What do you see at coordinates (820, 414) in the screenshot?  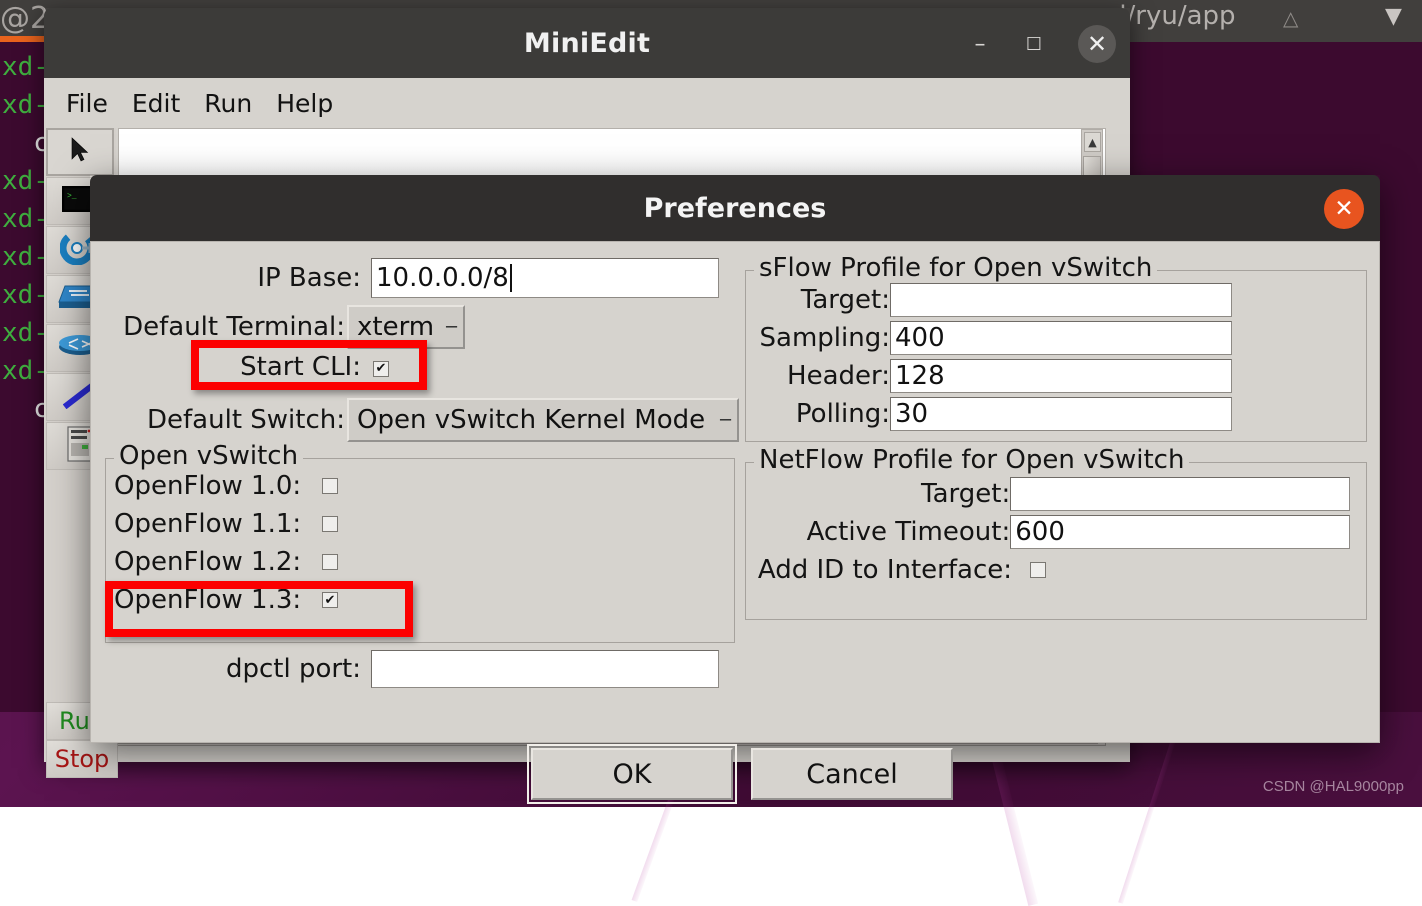 I see `sflow-polling-label: Polling:` at bounding box center [820, 414].